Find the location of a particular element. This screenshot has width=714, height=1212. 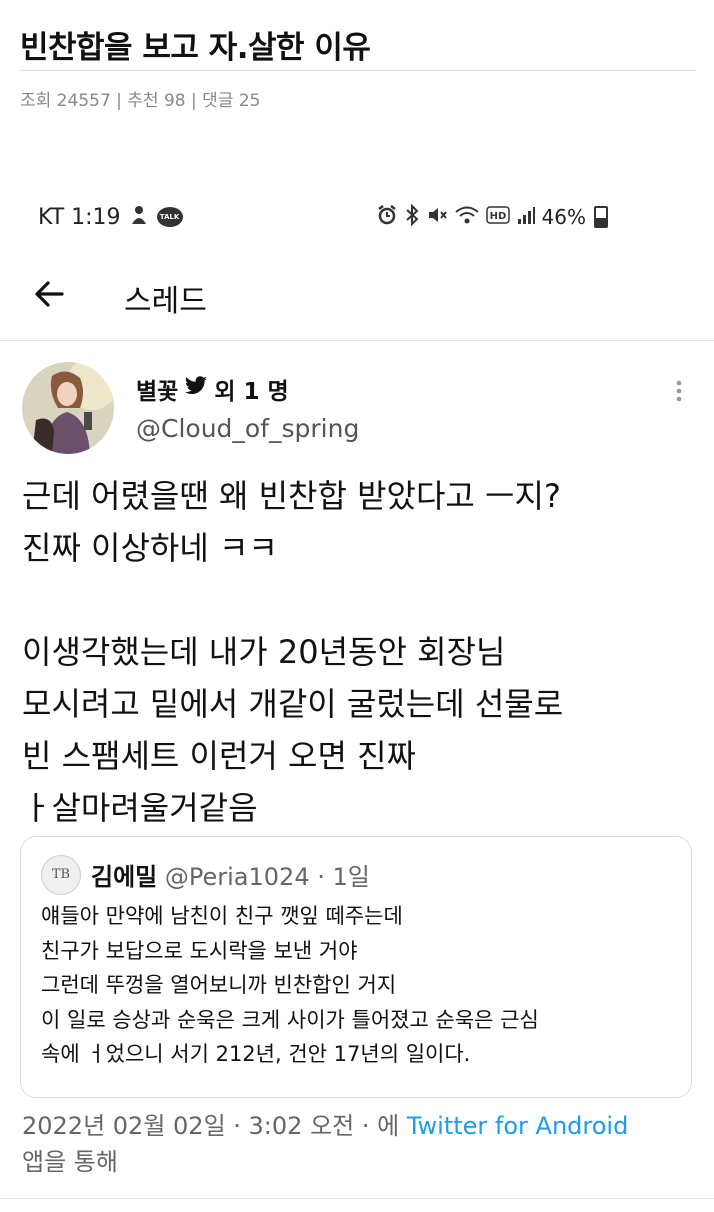

author-avatar is located at coordinates (68, 408).